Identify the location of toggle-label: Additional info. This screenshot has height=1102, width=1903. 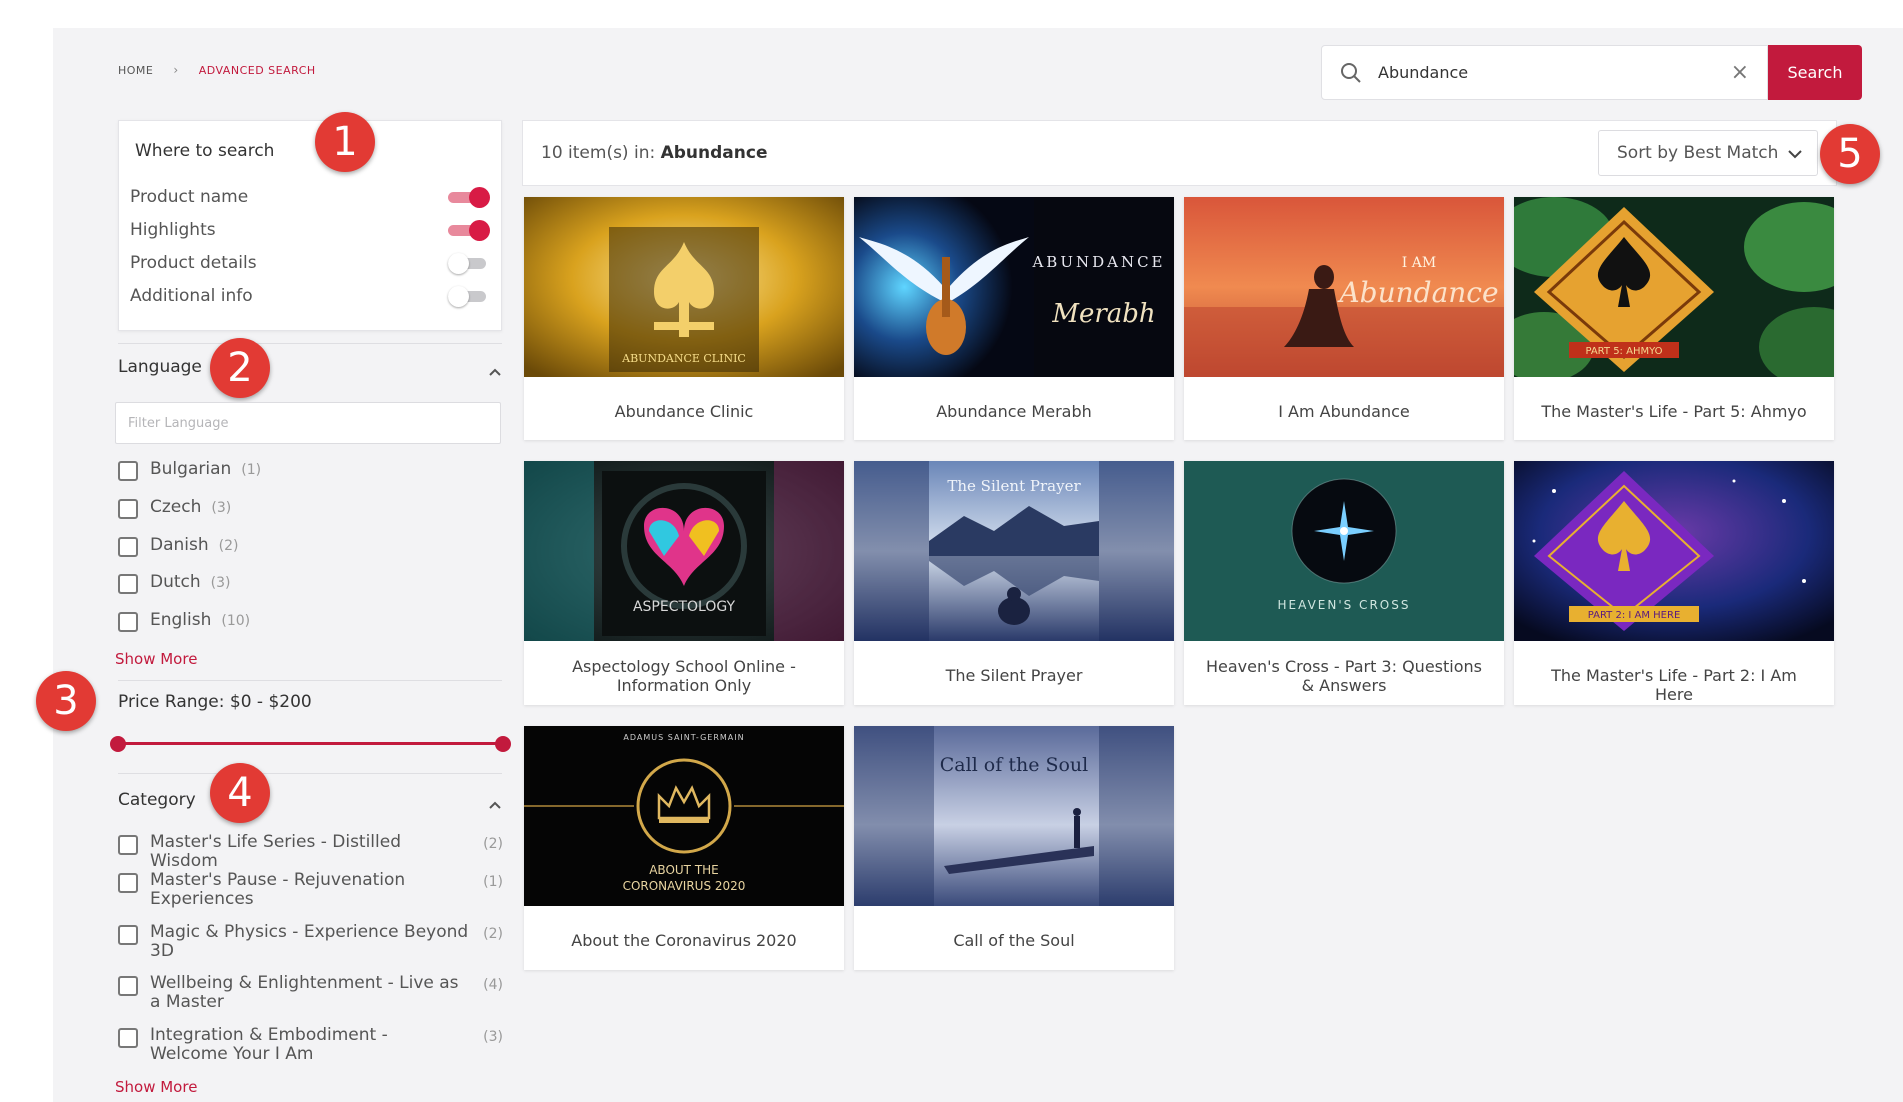
(191, 296).